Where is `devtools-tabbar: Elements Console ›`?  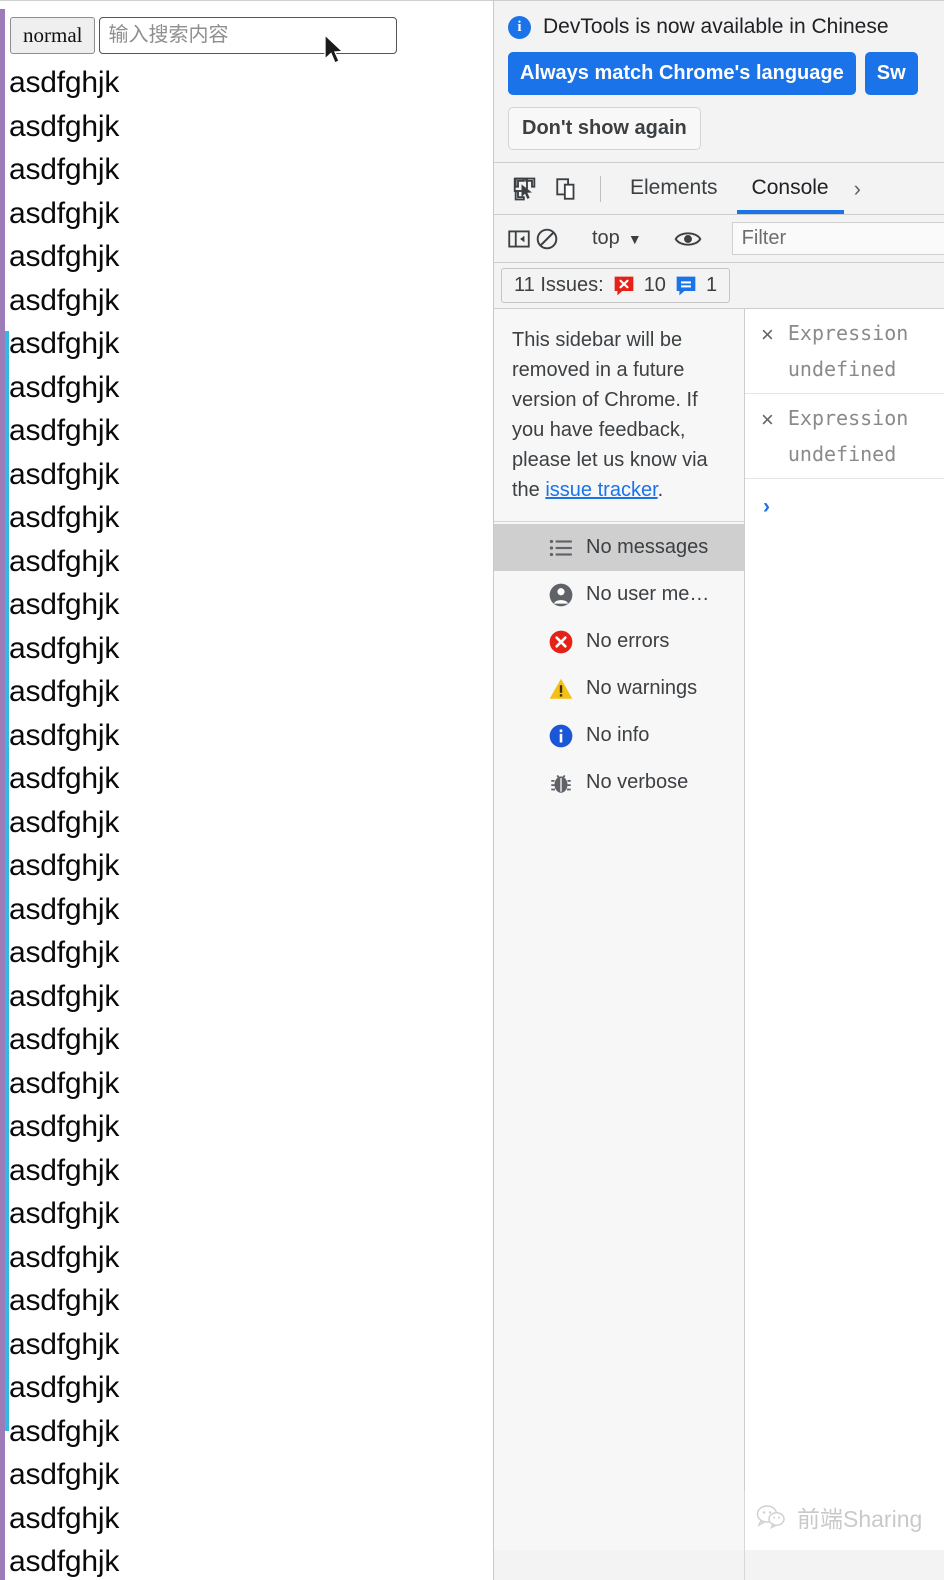 devtools-tabbar: Elements Console › is located at coordinates (719, 189).